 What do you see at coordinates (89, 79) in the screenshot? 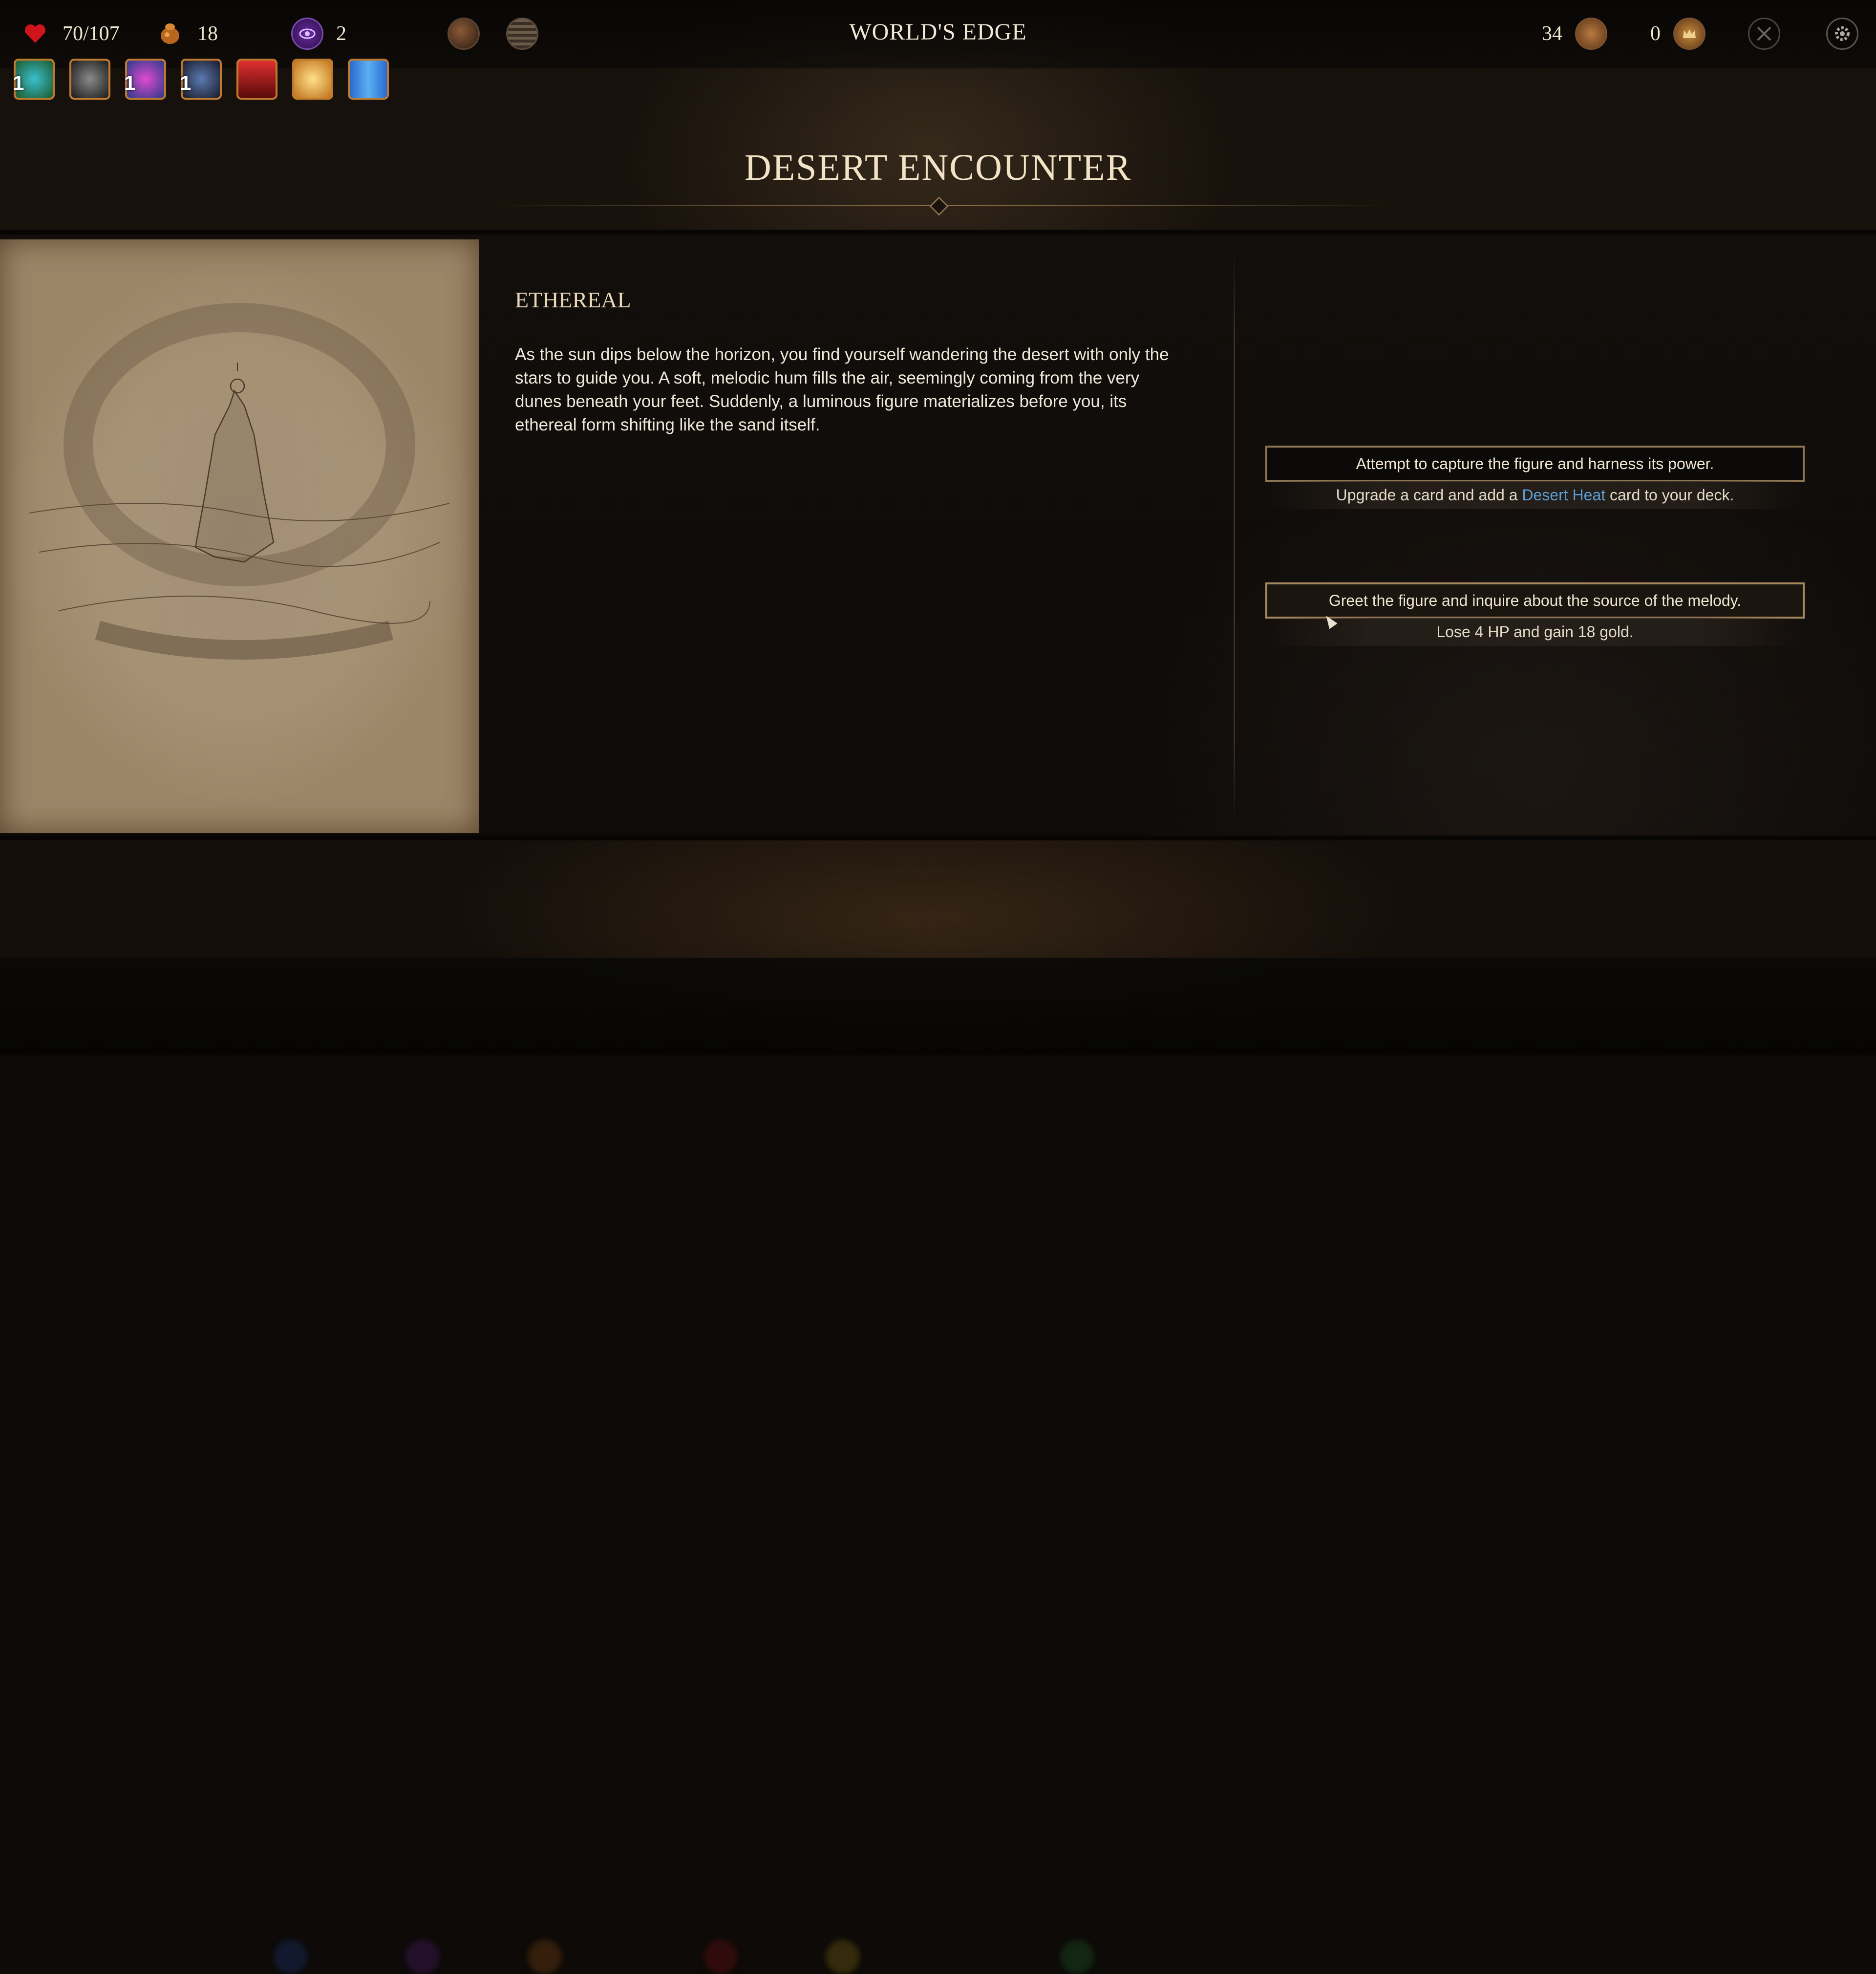
I see `dark-orb-relic-icon` at bounding box center [89, 79].